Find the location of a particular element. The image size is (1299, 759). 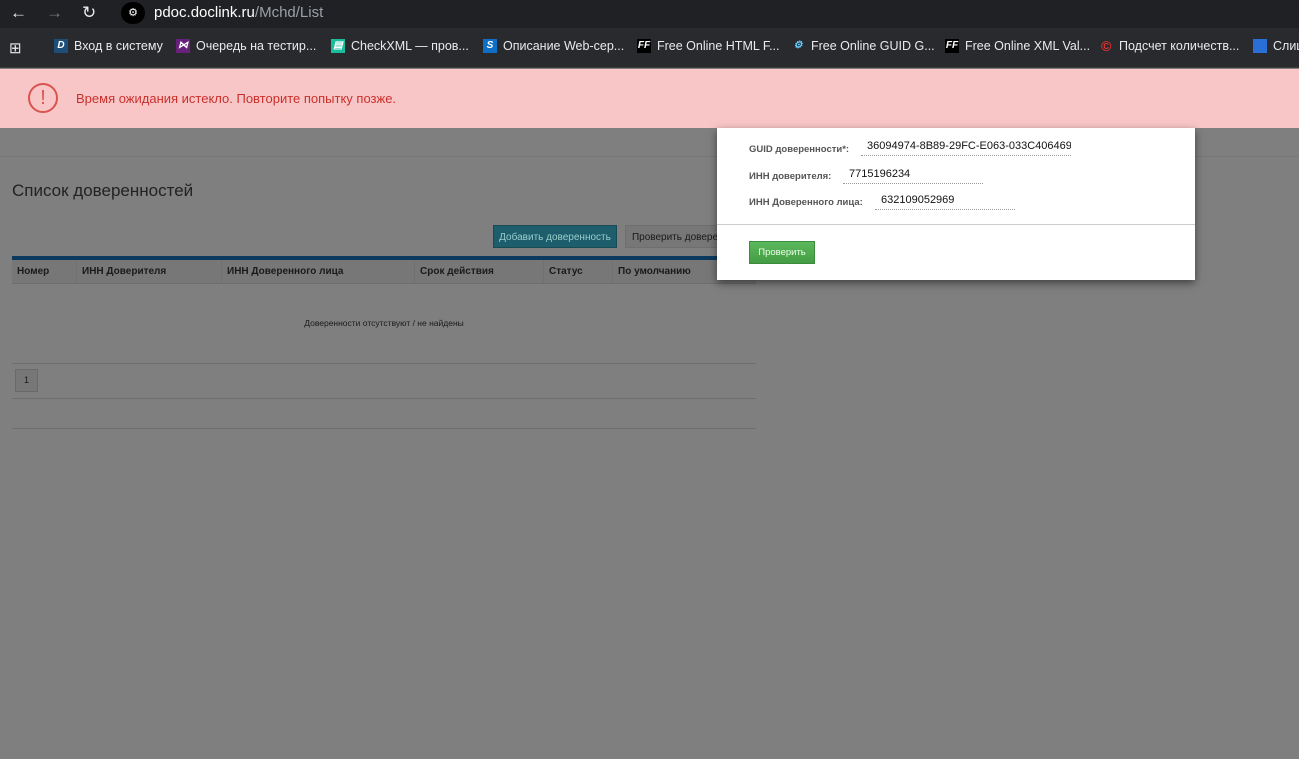

apps-icon: ⊞ is located at coordinates (15, 48).